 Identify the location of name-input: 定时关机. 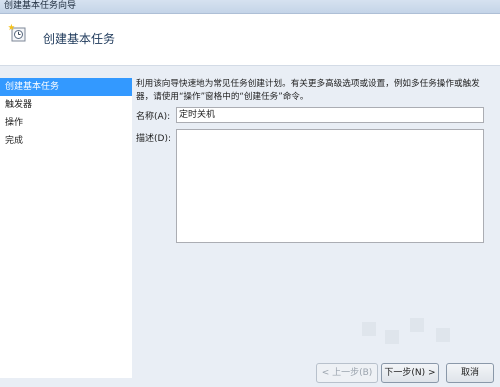
(330, 115).